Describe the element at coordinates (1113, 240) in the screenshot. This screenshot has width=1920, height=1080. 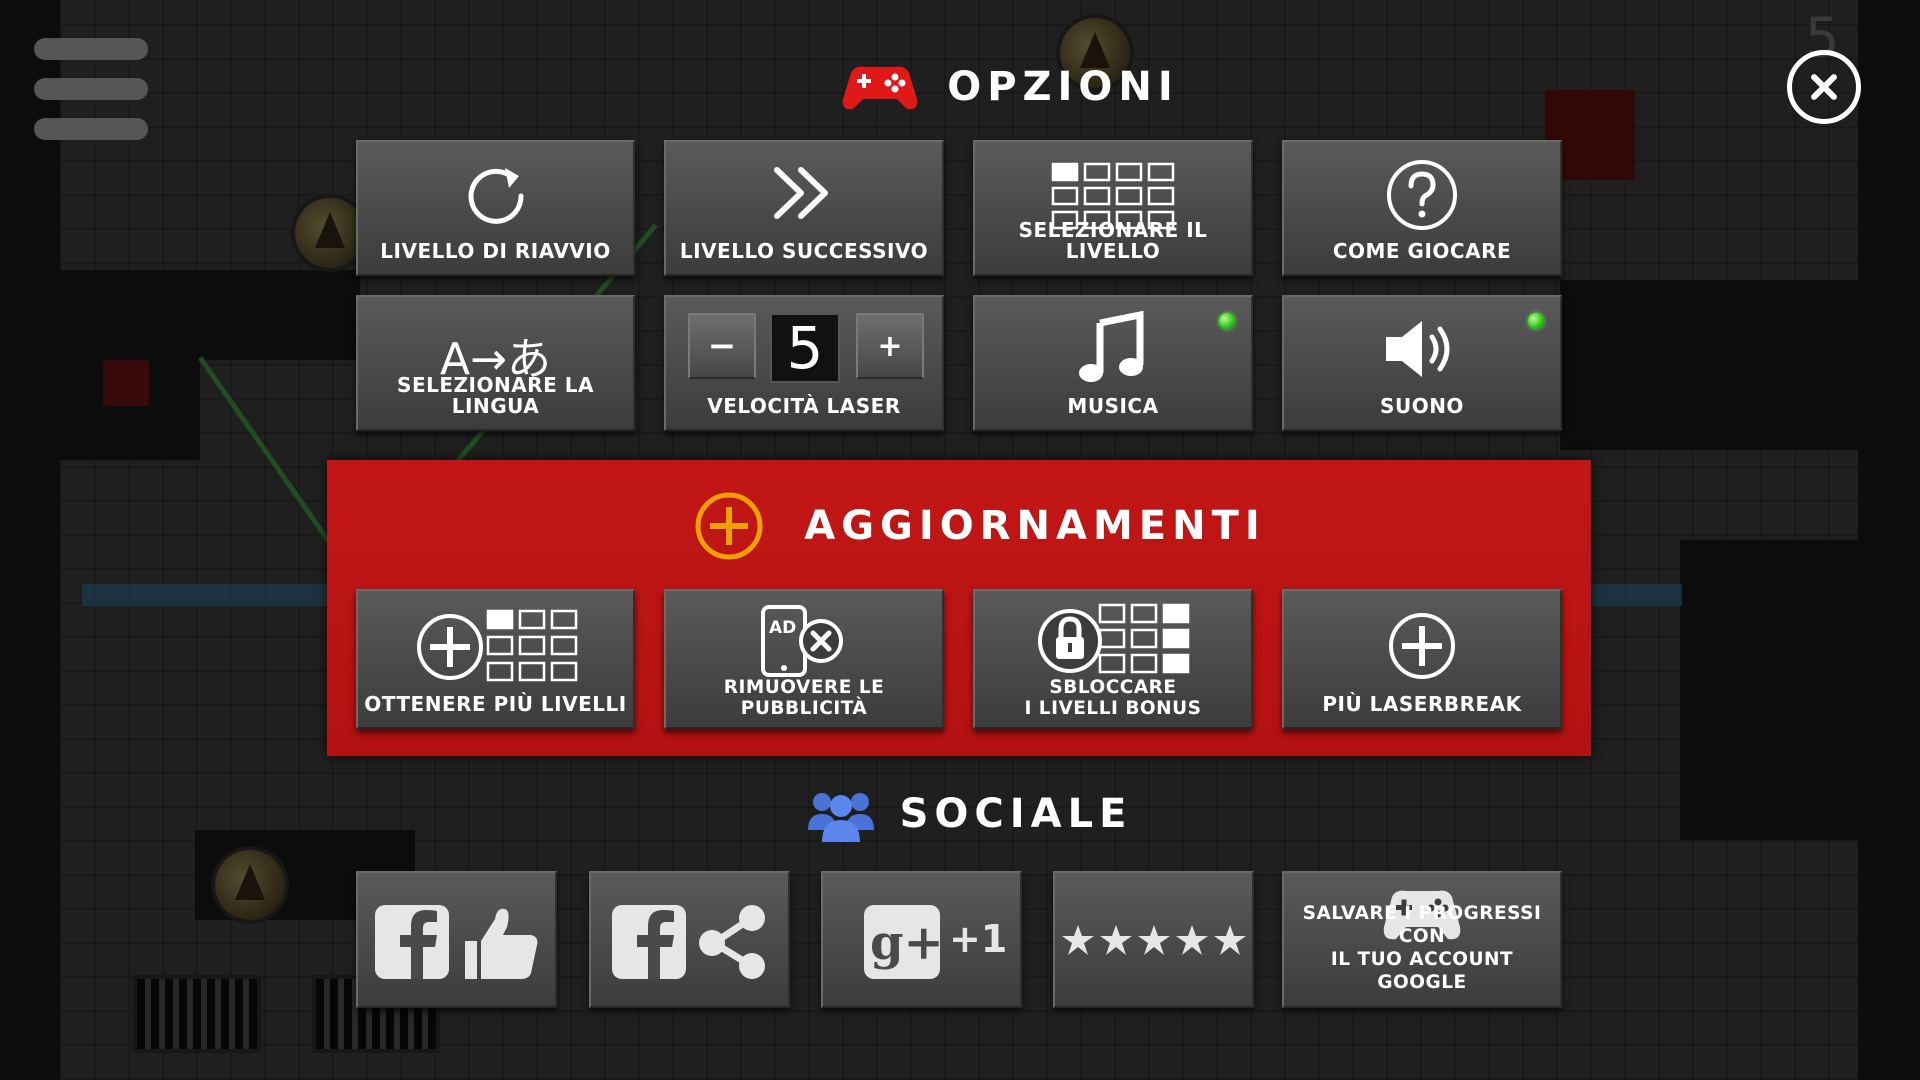
I see `select-level-label: SELEZIONARE IL LIVELLO` at that location.